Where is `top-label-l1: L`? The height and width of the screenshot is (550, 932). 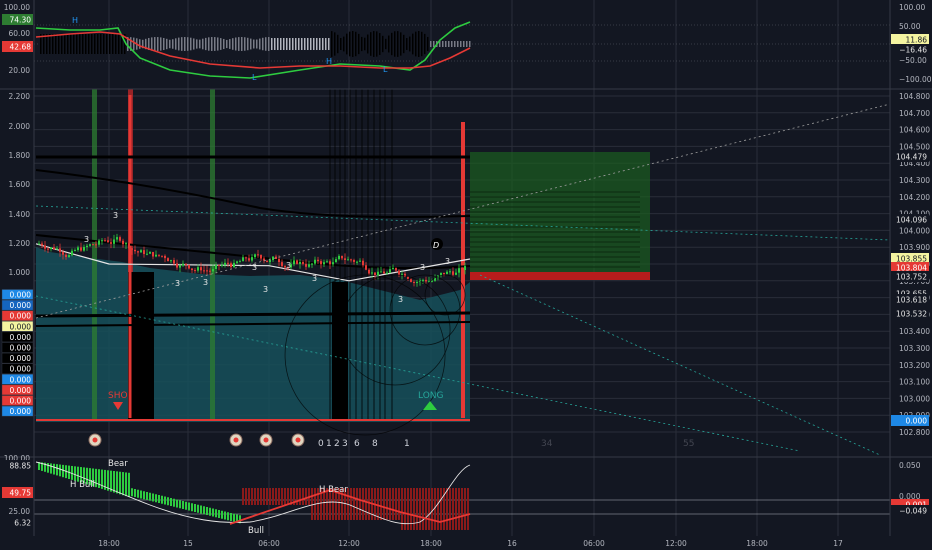 top-label-l1: L is located at coordinates (254, 77).